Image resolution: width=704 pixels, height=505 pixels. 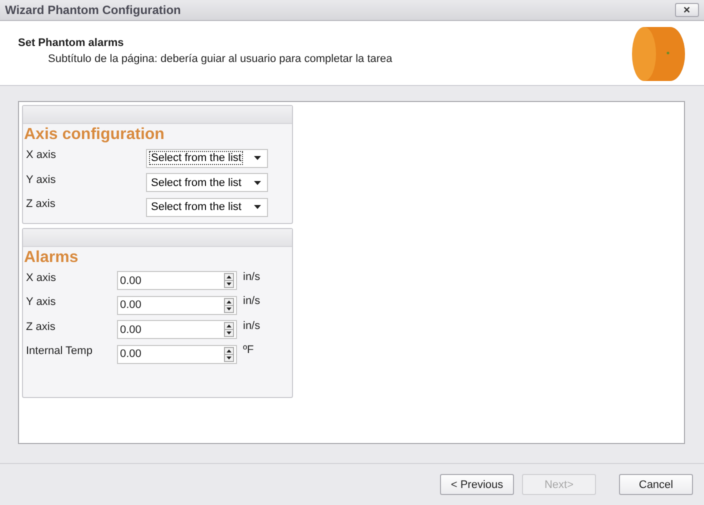 What do you see at coordinates (60, 351) in the screenshot?
I see `field-label: Internal Temp` at bounding box center [60, 351].